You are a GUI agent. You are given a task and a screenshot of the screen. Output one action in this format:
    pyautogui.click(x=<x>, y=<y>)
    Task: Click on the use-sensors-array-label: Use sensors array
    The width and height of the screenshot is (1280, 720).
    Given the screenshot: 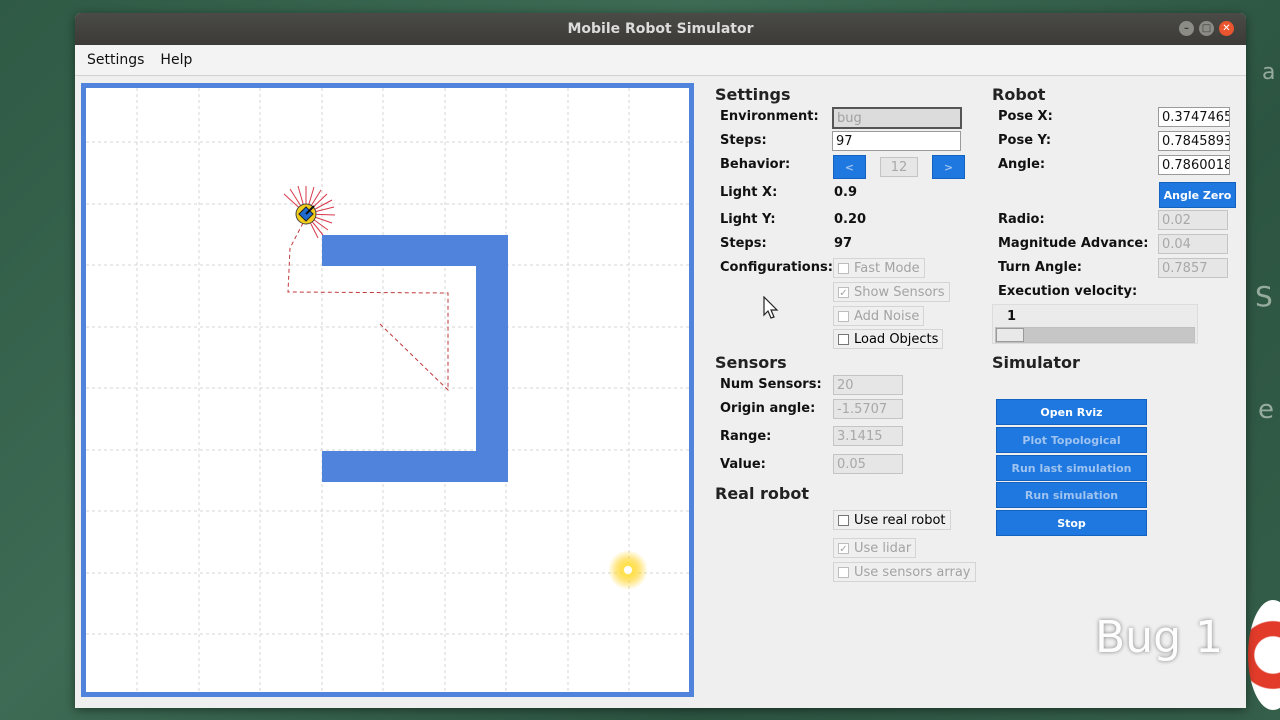 What is the action you would take?
    pyautogui.click(x=912, y=572)
    